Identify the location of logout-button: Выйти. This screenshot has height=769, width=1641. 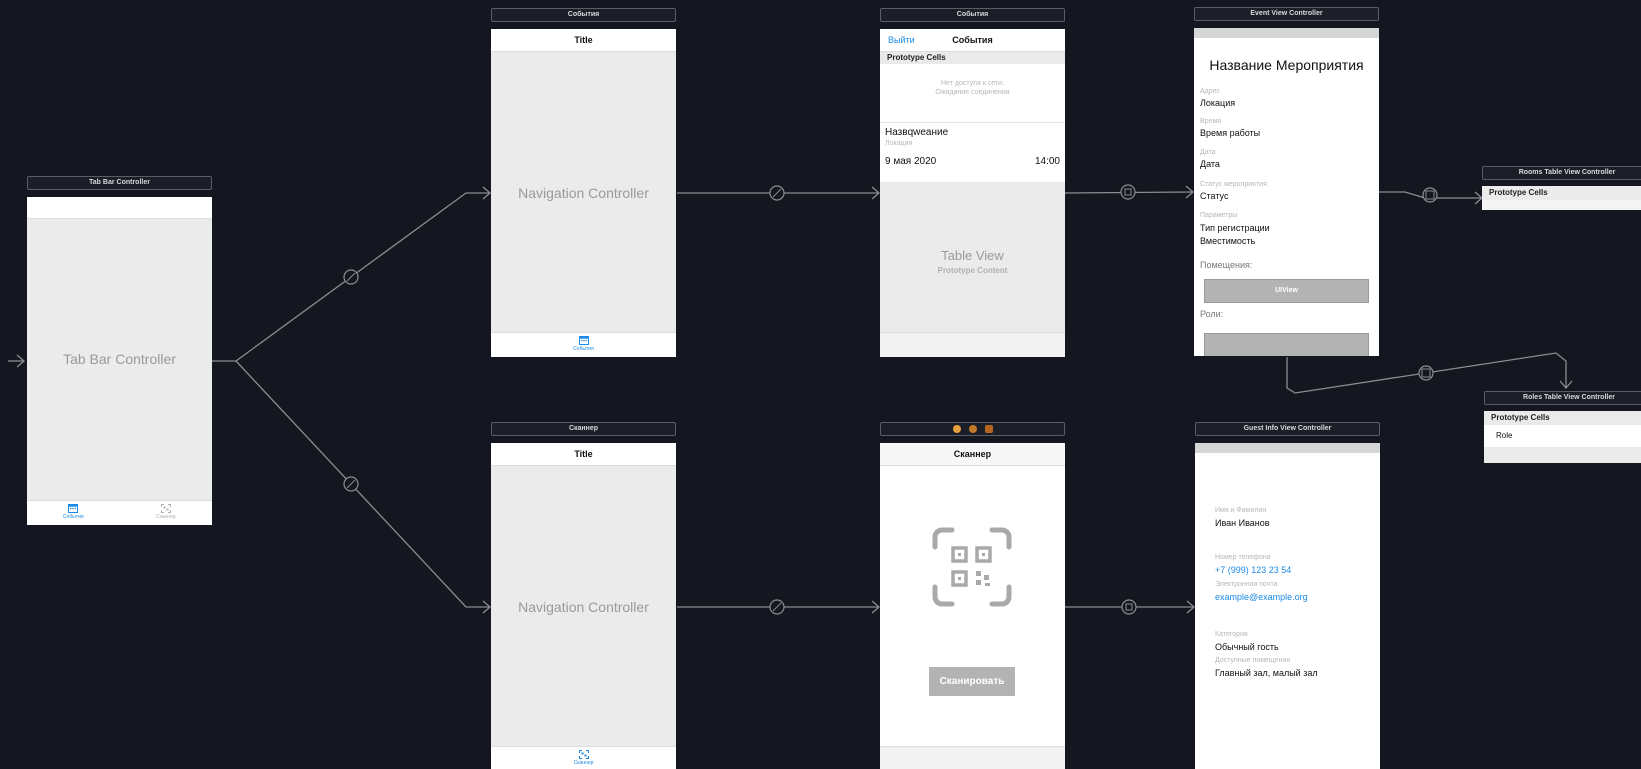
(901, 40).